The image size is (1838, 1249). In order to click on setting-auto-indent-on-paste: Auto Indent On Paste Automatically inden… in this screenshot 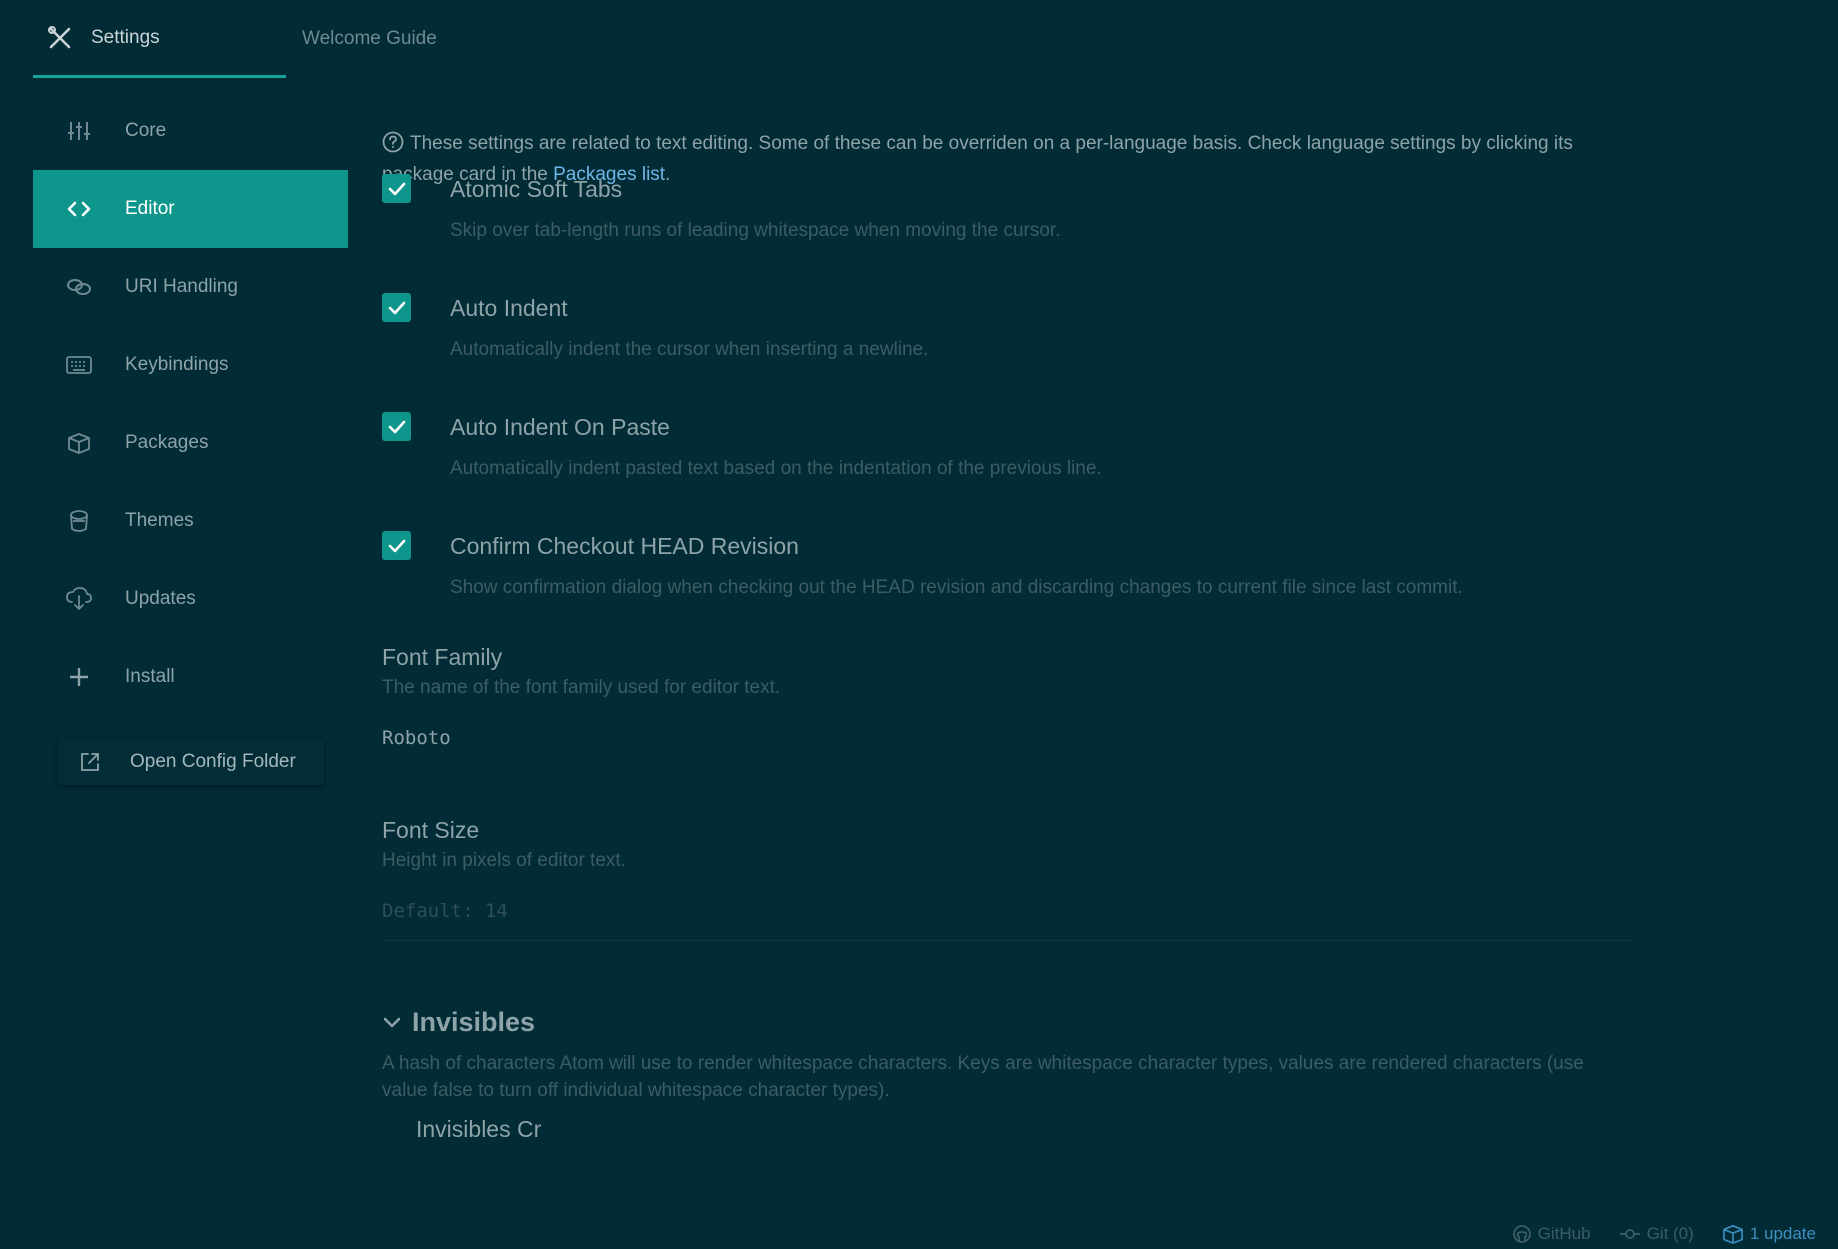, I will do `click(1007, 461)`.